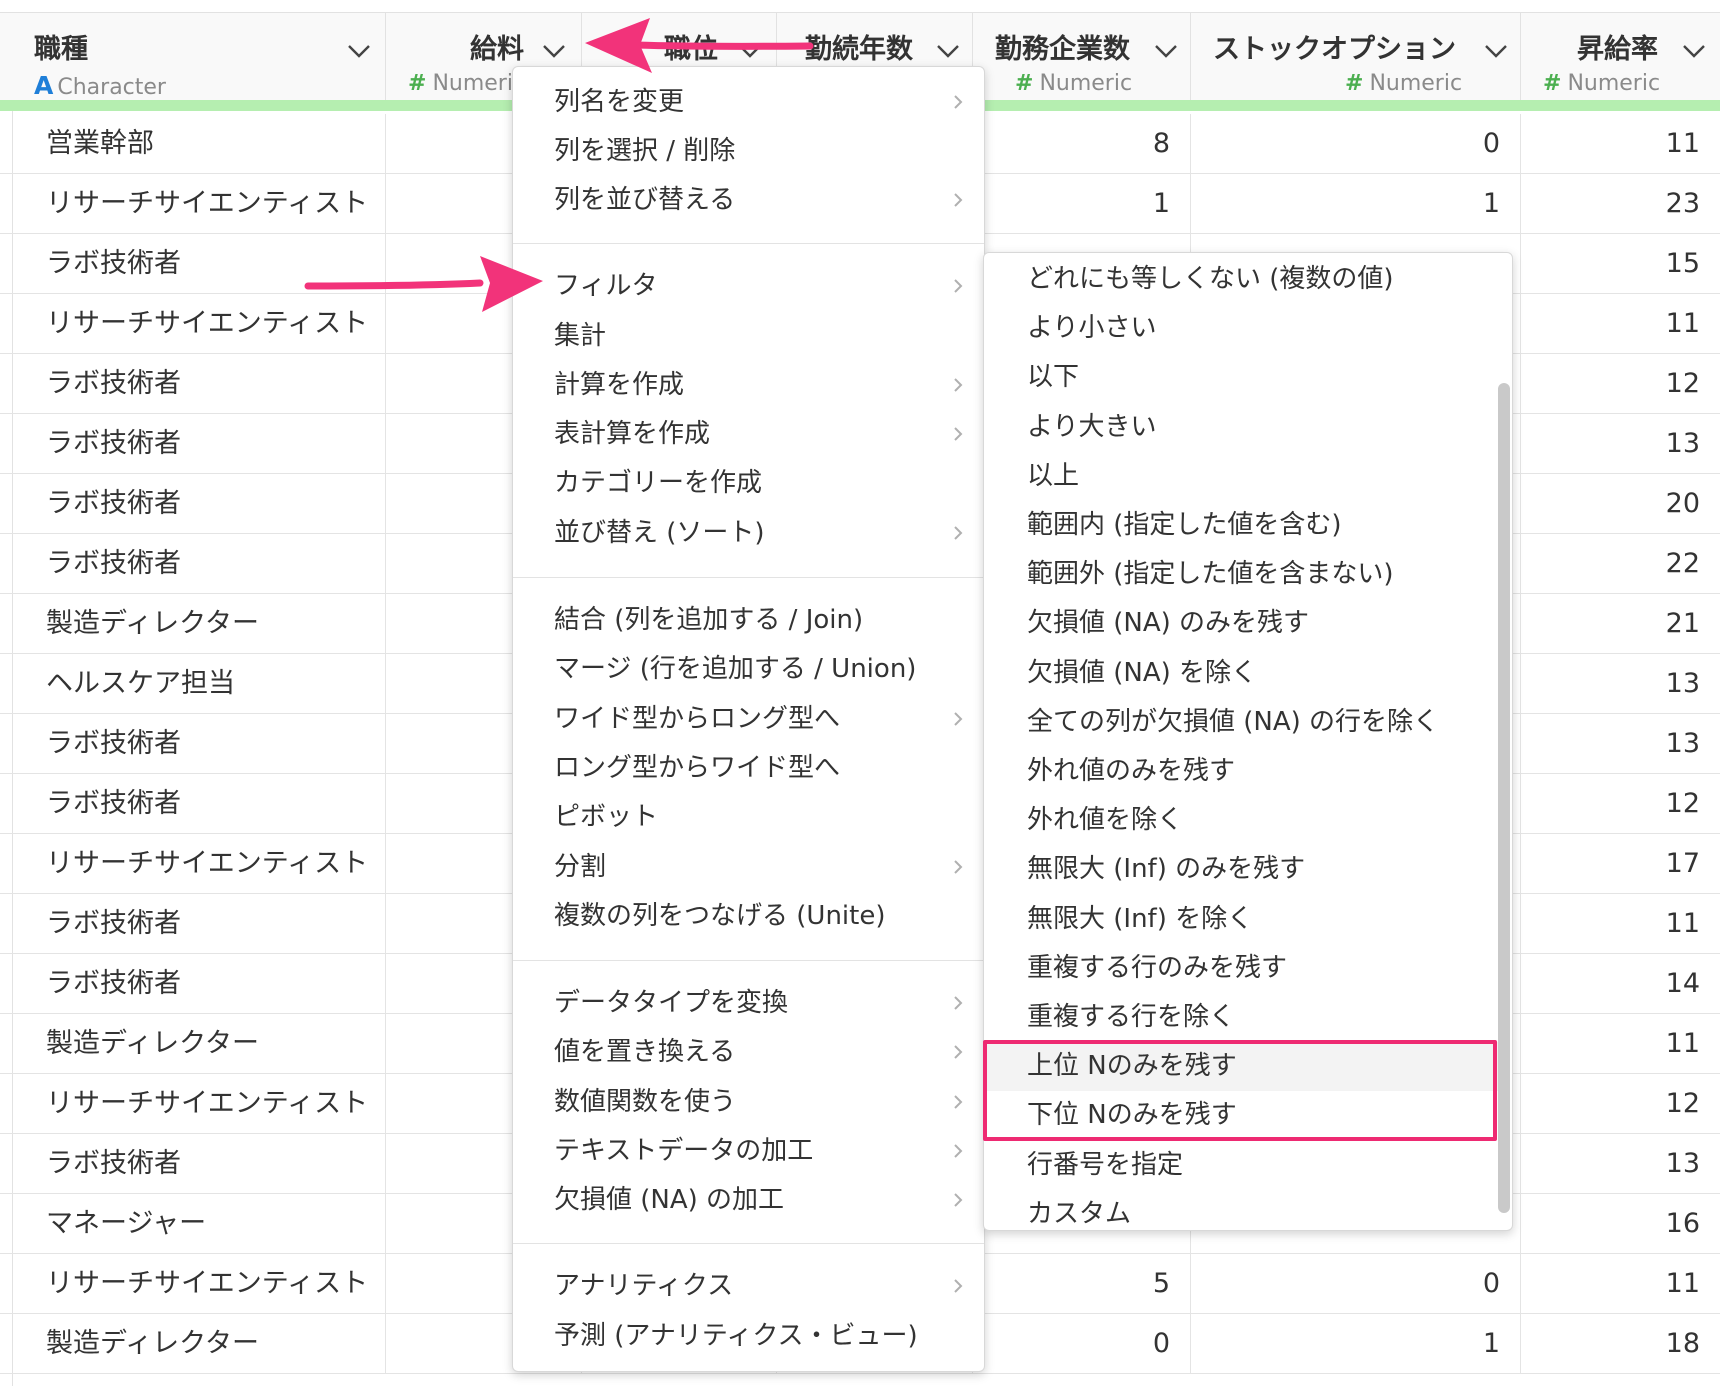  I want to click on filter-option: 全ての列が欠損値 (NA) の行を除く, so click(1241, 722).